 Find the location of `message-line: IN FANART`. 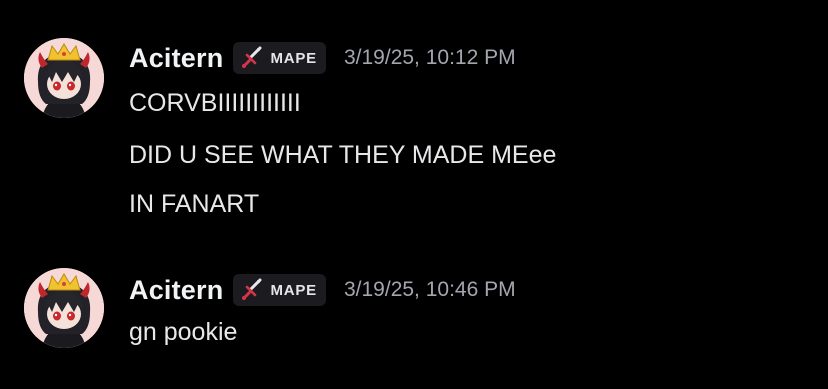

message-line: IN FANART is located at coordinates (194, 204).